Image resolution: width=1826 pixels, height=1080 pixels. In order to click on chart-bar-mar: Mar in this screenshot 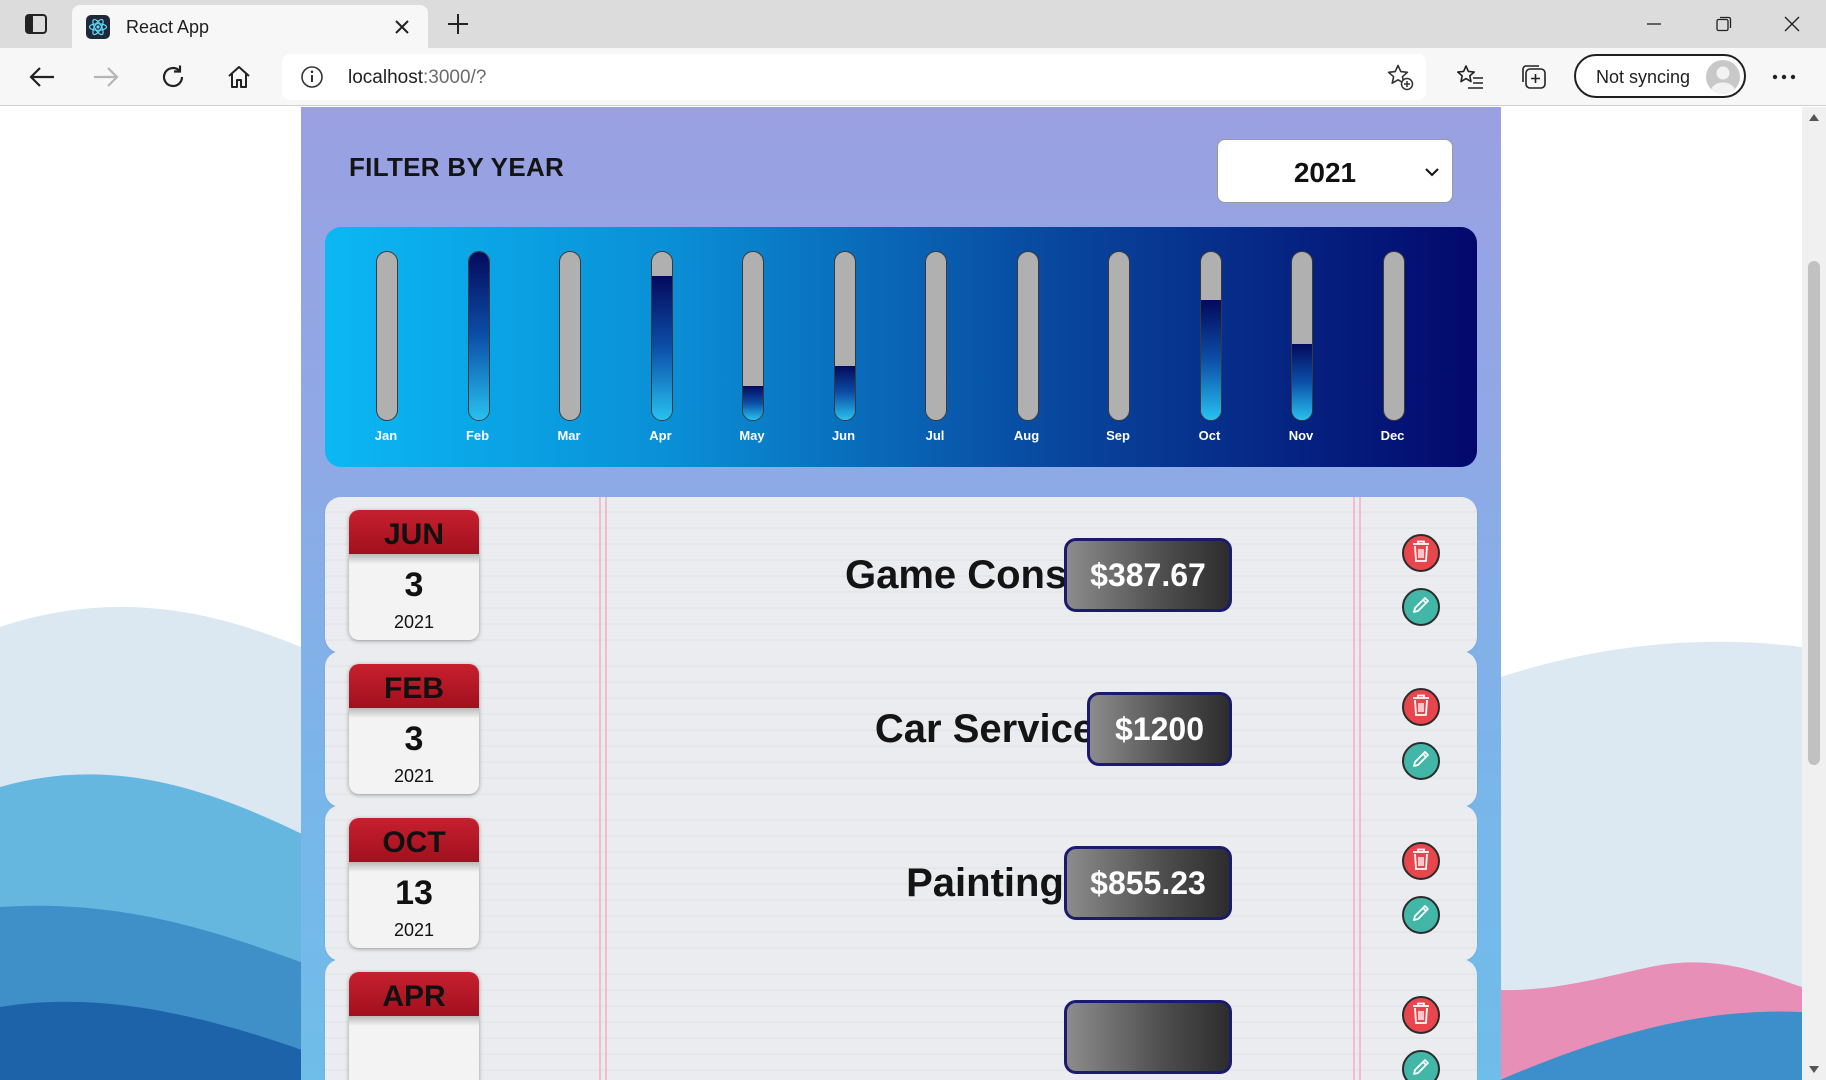, I will do `click(569, 347)`.